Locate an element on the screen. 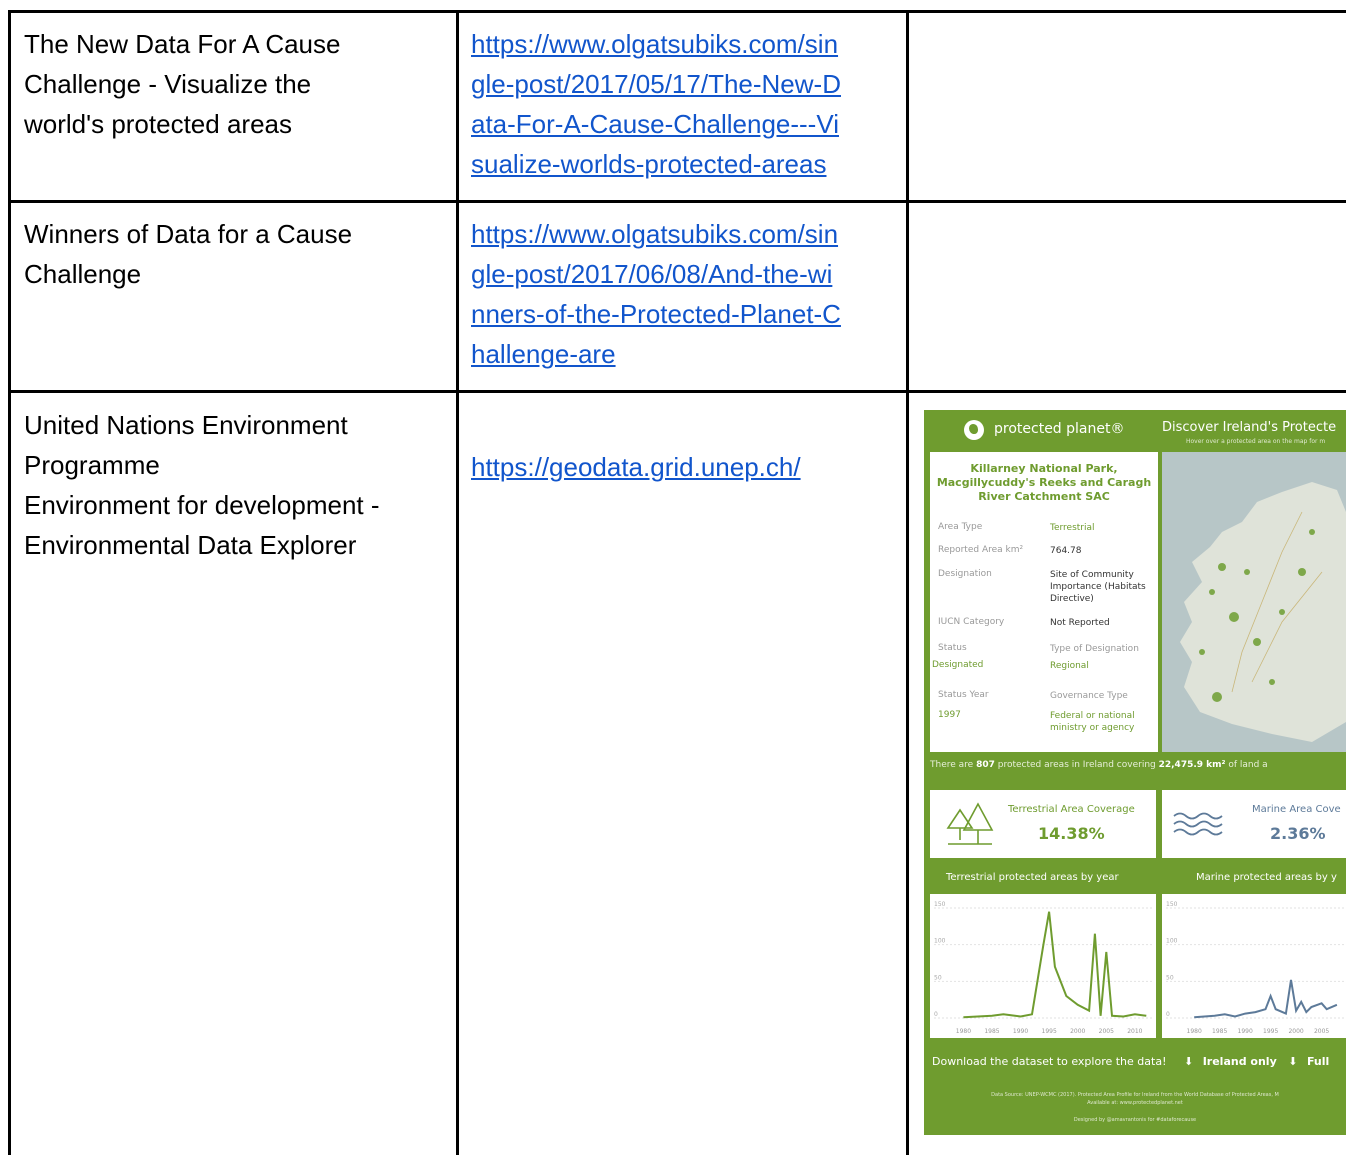 The image size is (1346, 1155). table-border-col2 is located at coordinates (907, 582).